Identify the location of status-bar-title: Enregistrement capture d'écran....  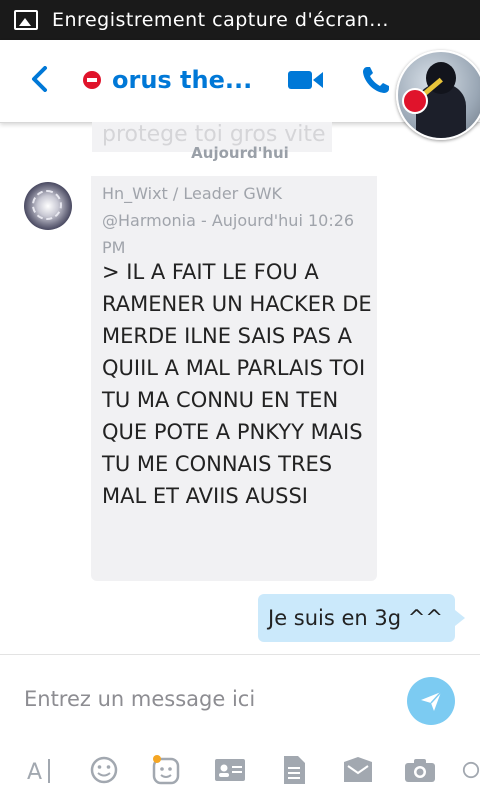
(220, 20).